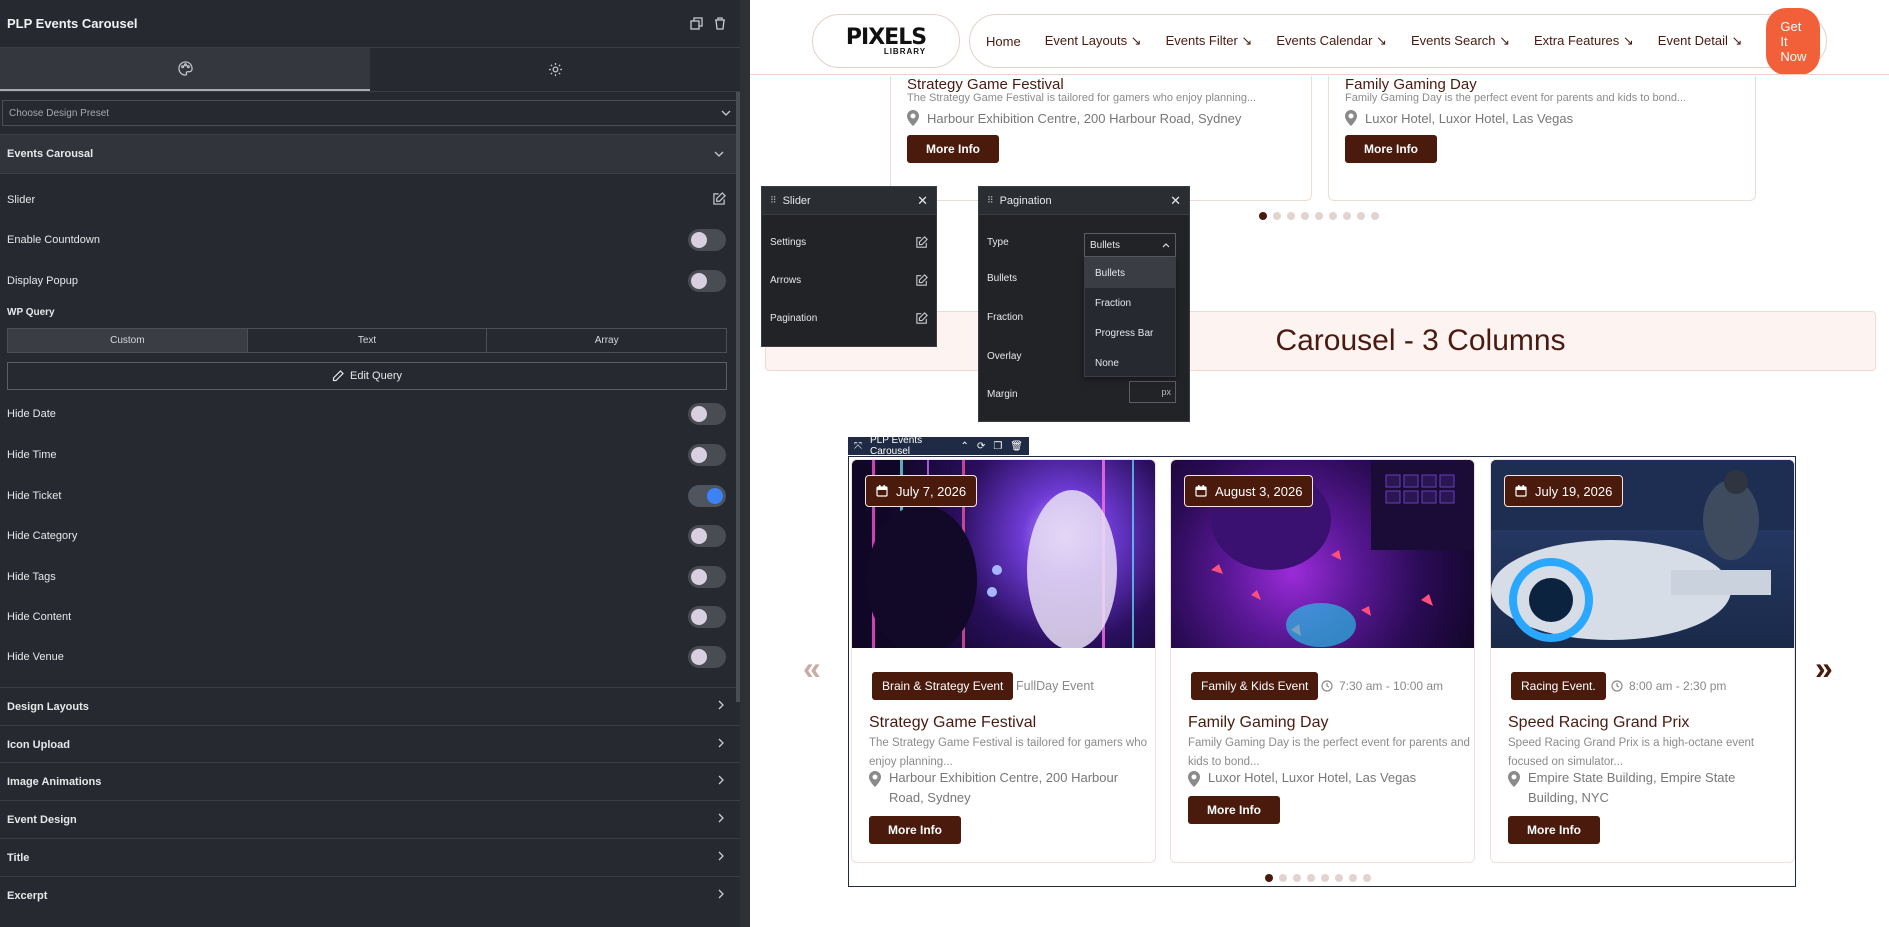 The image size is (1889, 927). Describe the element at coordinates (998, 242) in the screenshot. I see `popup-row-label: Type` at that location.